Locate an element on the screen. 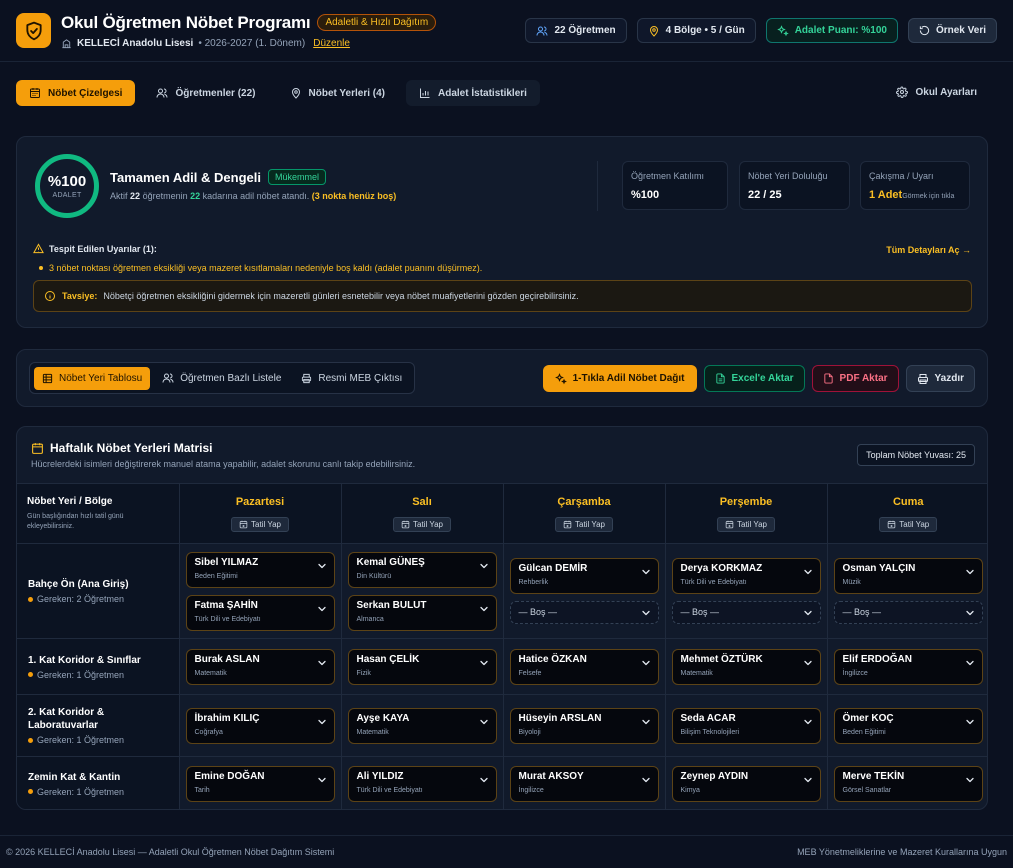 The height and width of the screenshot is (868, 1013). teacher-select: Hasan ÇELİK Fizik is located at coordinates (422, 666).